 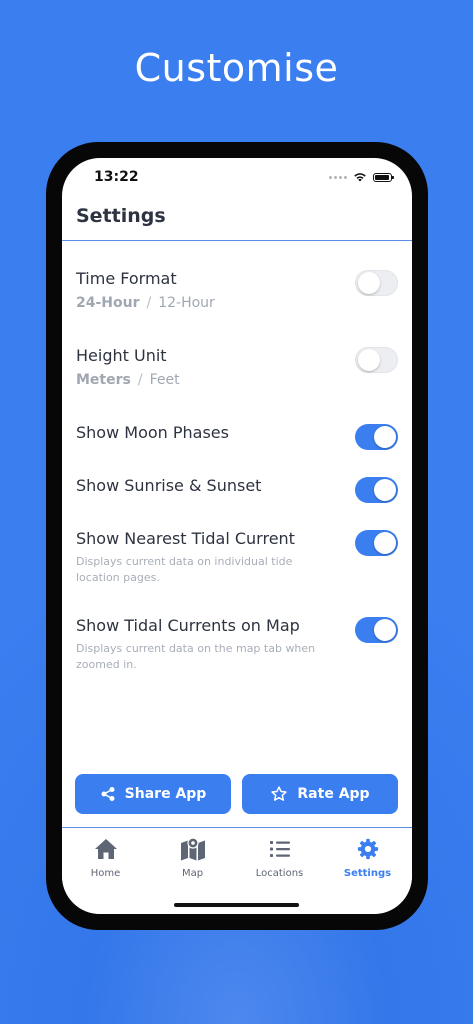 I want to click on setting-label: Time Format, so click(x=126, y=278).